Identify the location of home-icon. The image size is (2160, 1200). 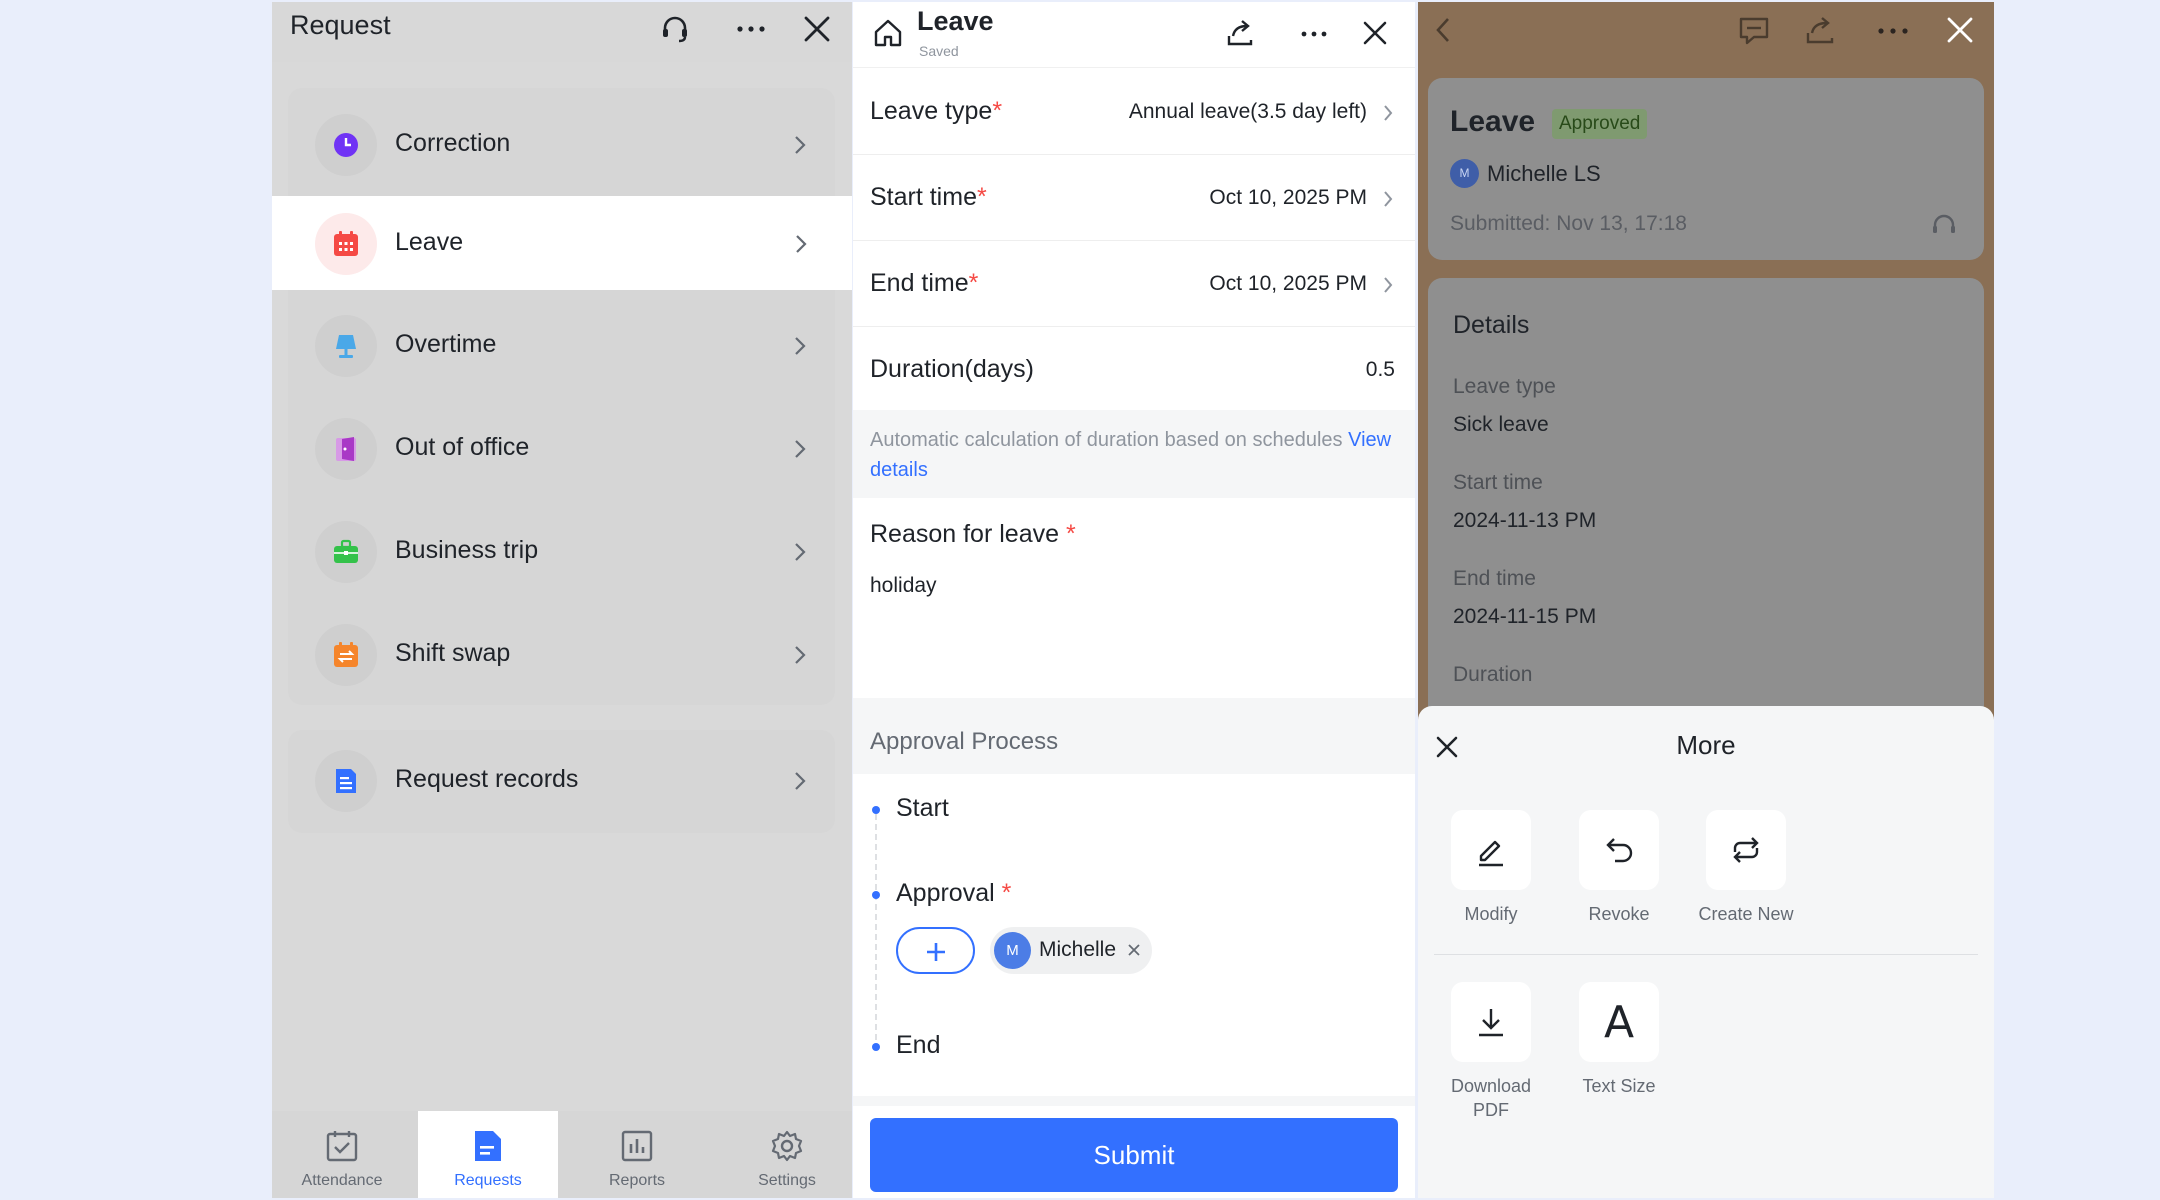
(888, 33).